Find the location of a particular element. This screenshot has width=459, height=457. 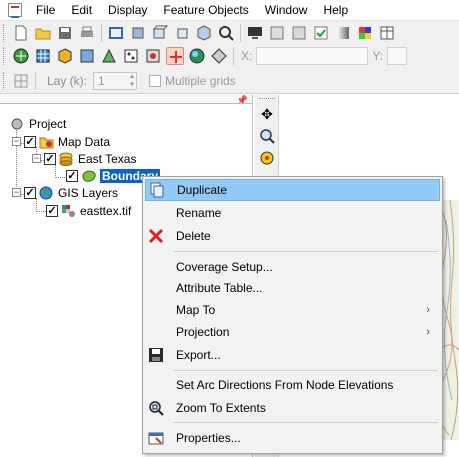

menu-feature-objects: Feature Objects is located at coordinates (205, 10).